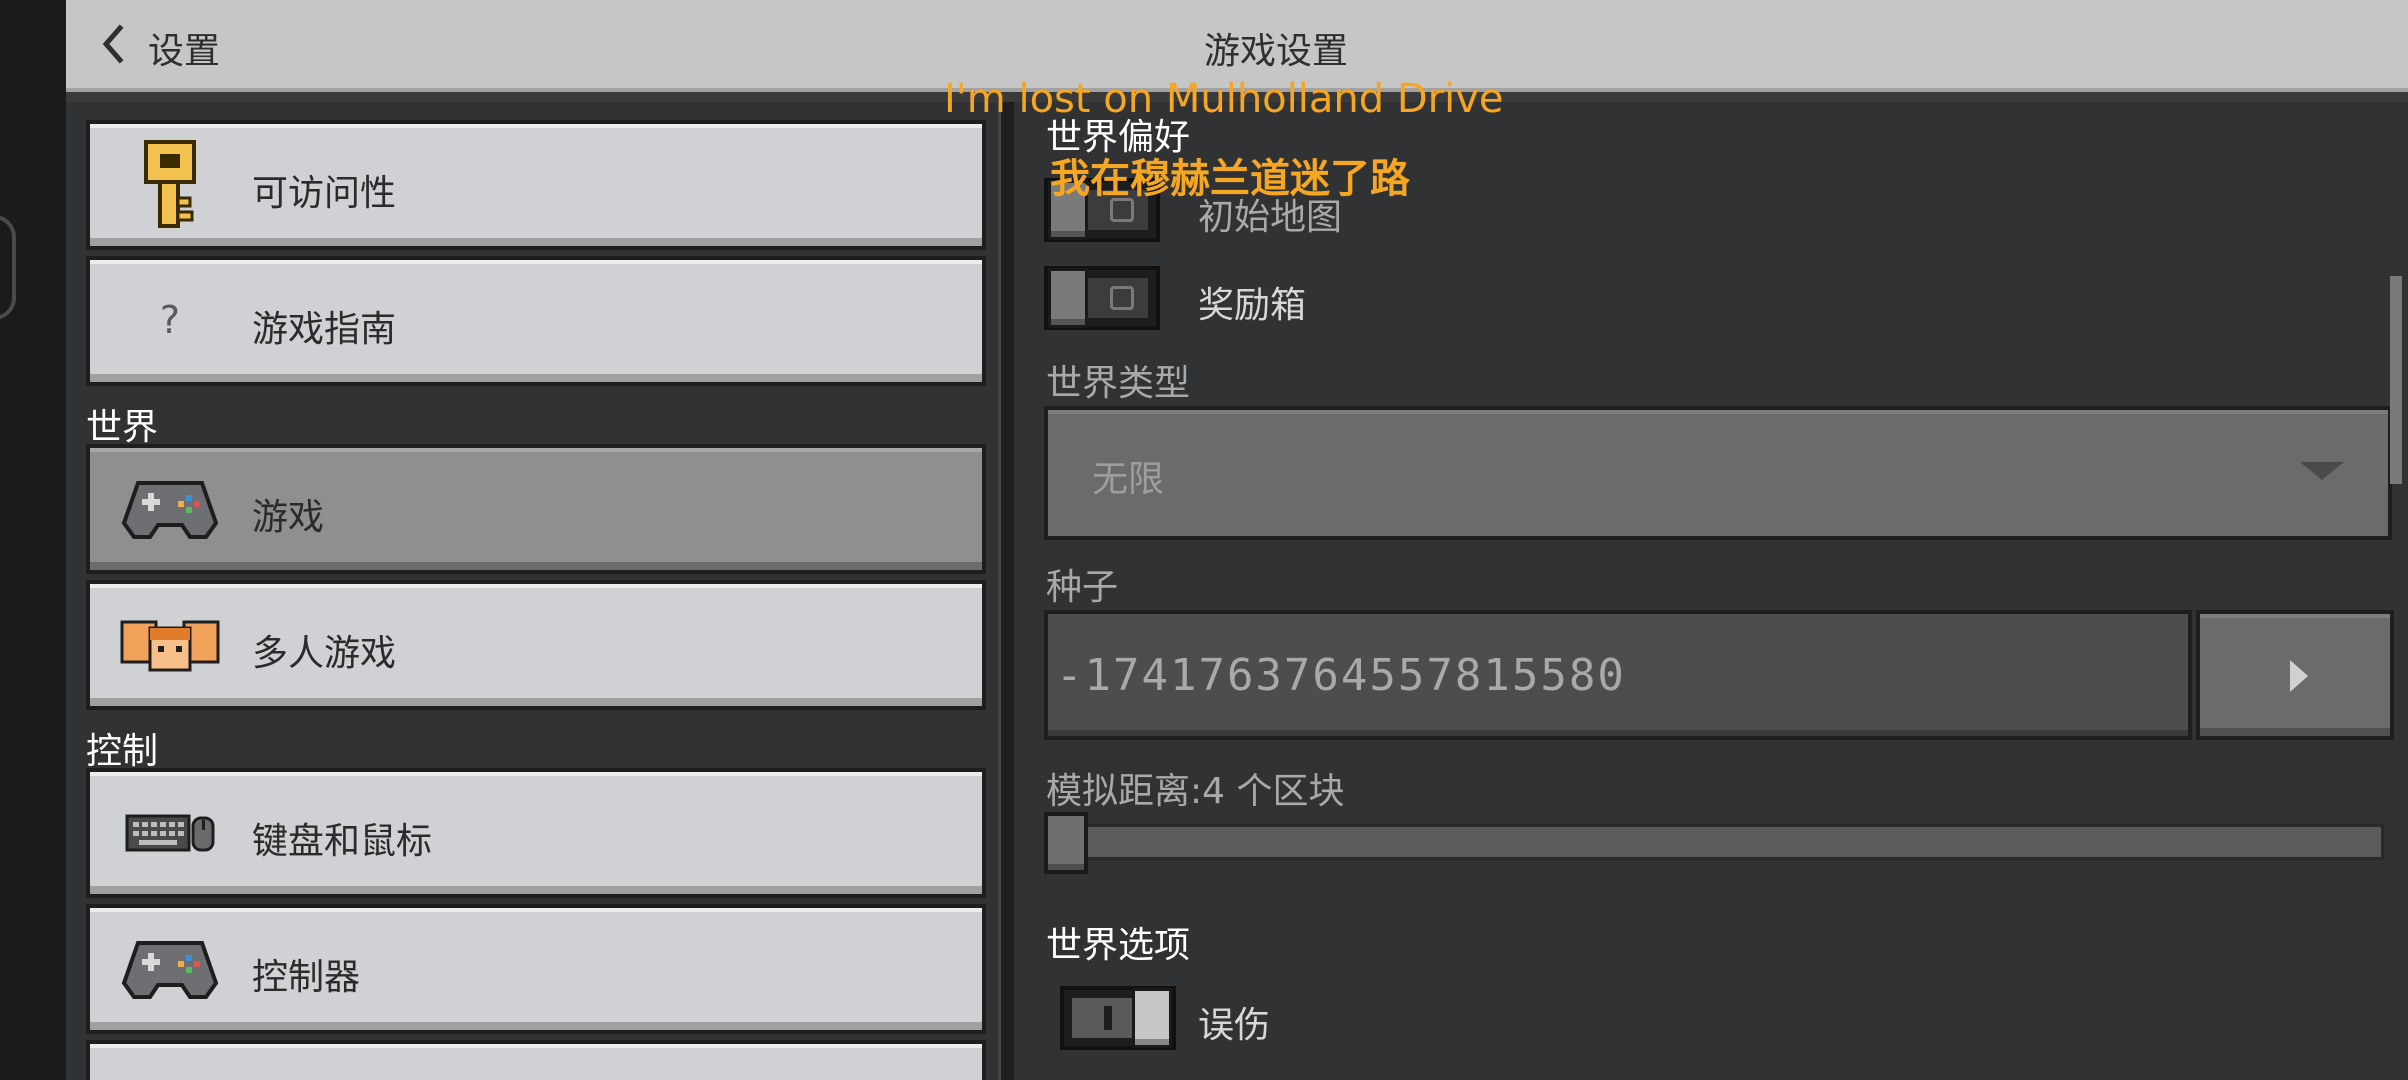  I want to click on gamepad-icon, so click(170, 508).